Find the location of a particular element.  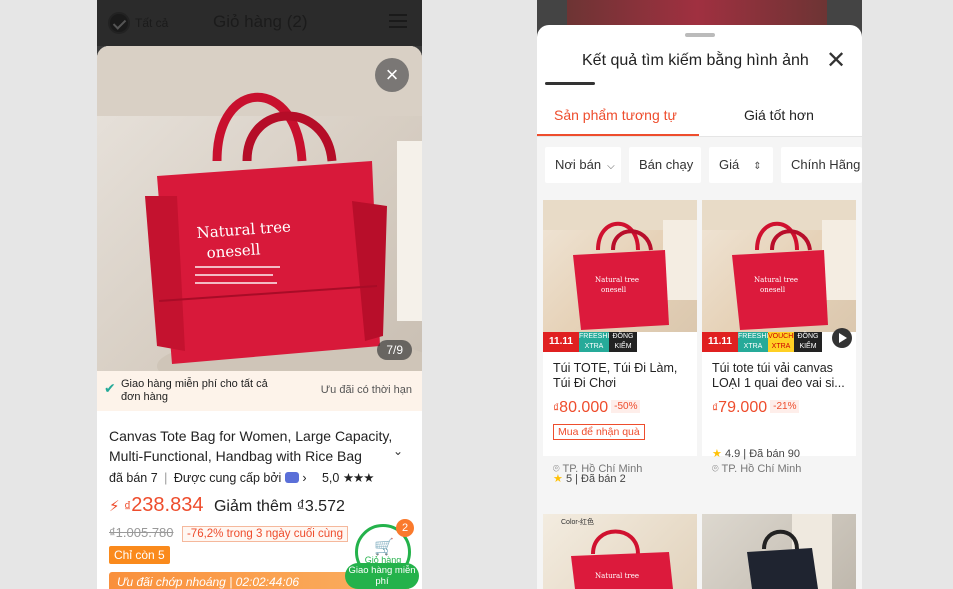

result-card: Natural tree Color-红色 is located at coordinates (620, 551).